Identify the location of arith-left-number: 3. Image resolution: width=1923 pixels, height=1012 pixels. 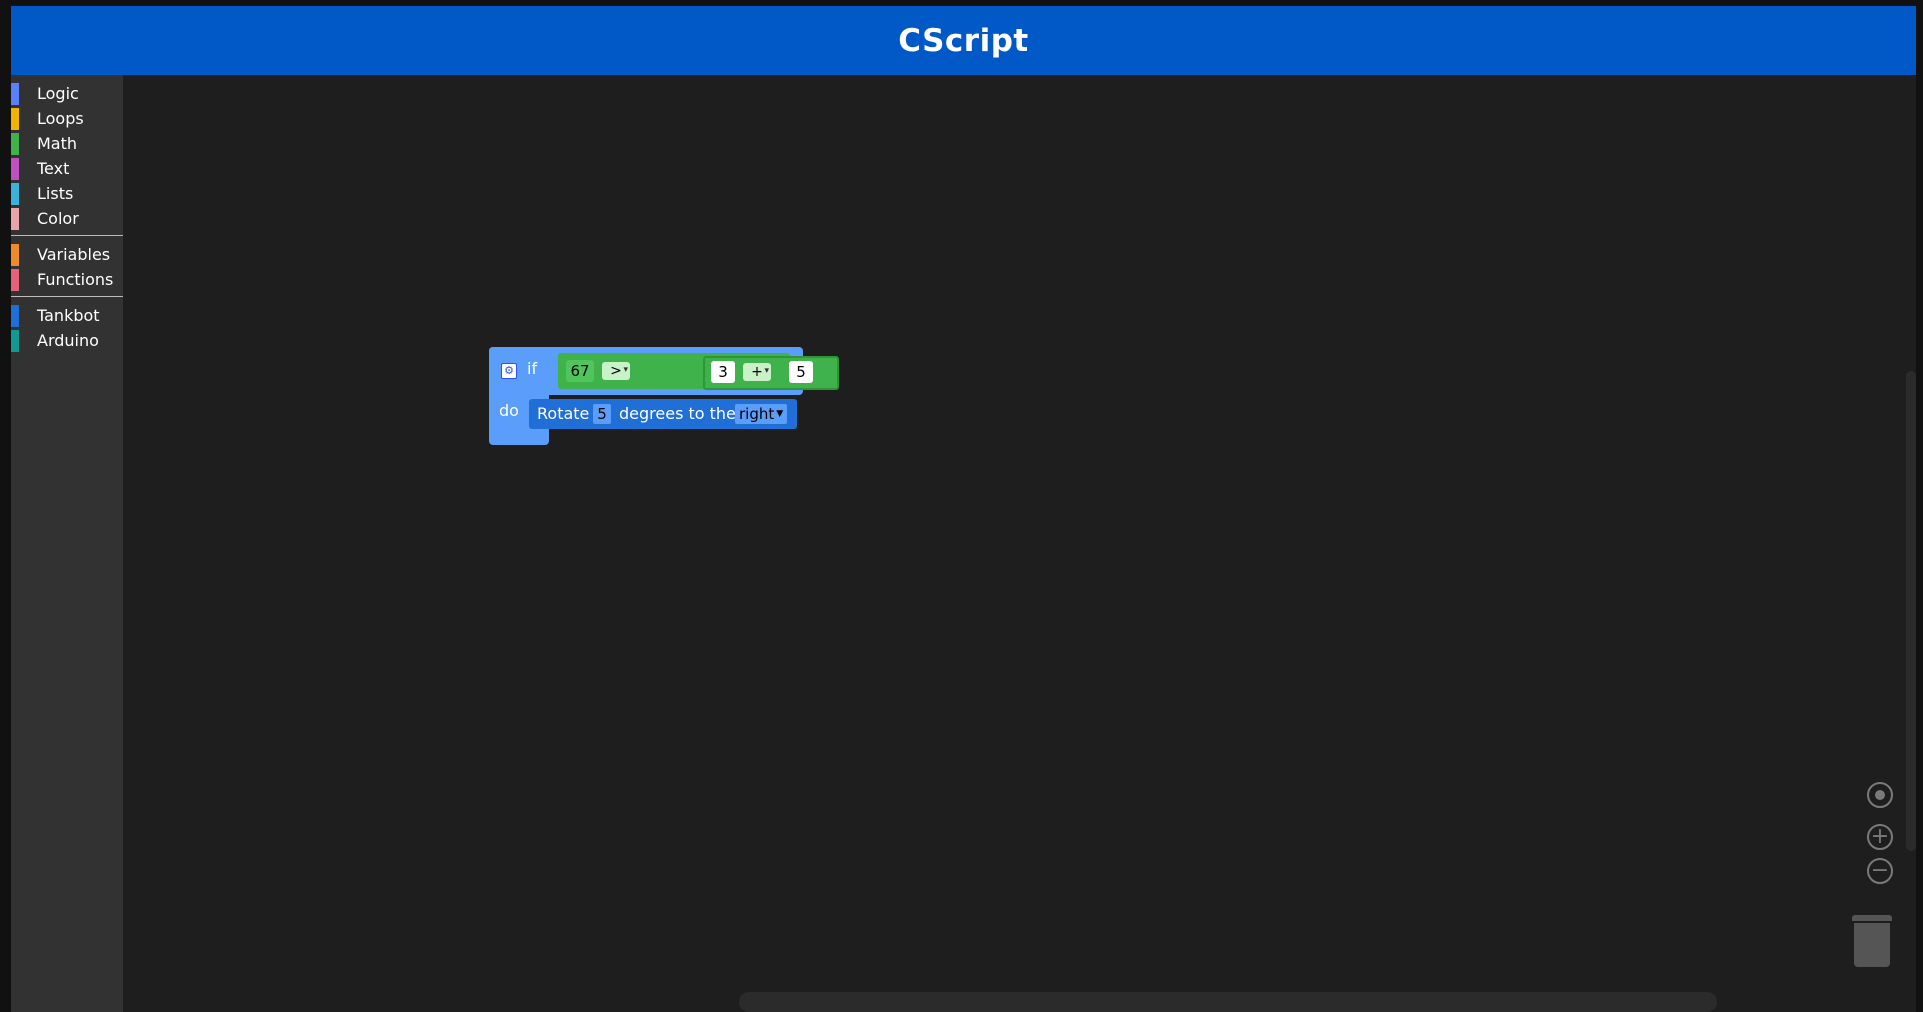
(723, 372).